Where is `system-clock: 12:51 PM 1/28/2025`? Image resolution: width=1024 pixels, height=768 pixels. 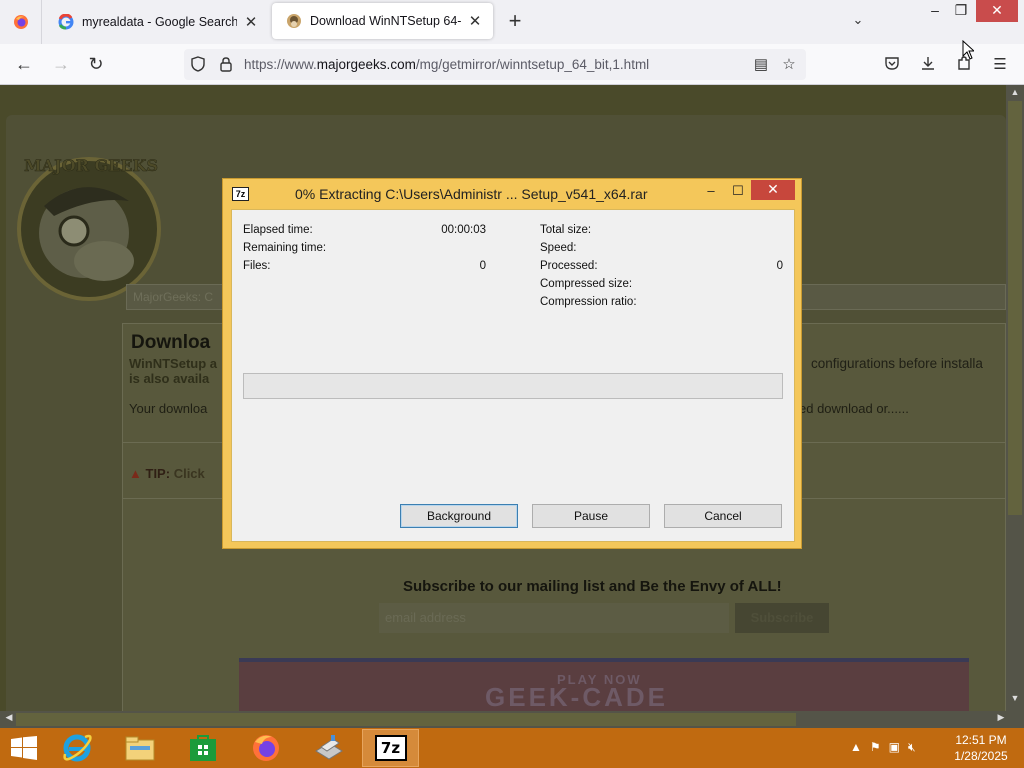
system-clock: 12:51 PM 1/28/2025 is located at coordinates (981, 748).